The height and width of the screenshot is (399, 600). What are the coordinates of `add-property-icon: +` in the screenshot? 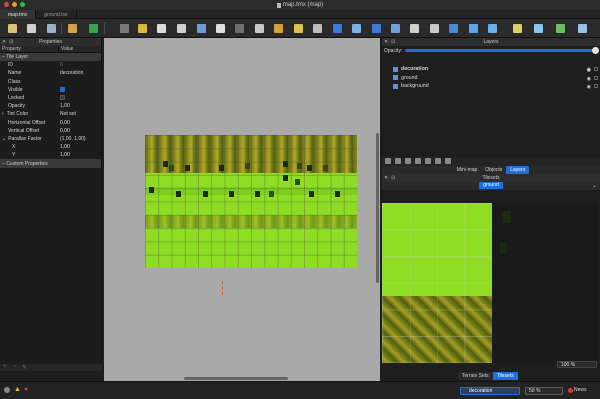 It's located at (5, 367).